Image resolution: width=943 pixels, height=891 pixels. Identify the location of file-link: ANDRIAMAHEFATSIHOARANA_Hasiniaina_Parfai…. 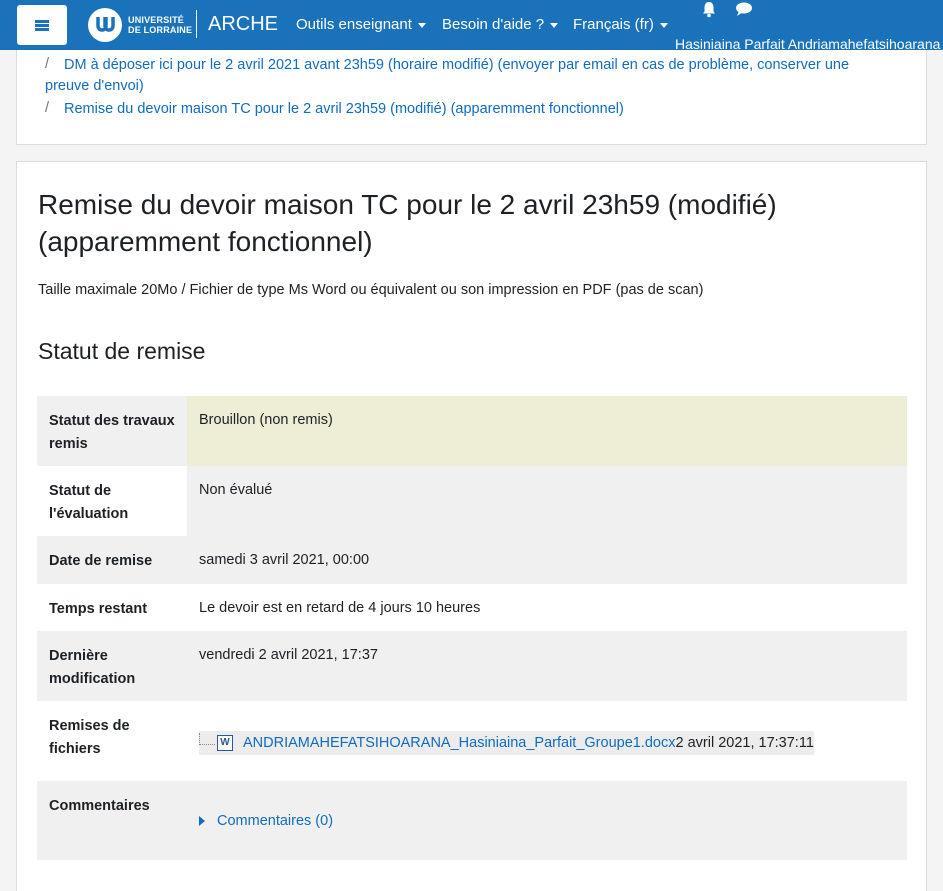
(459, 743).